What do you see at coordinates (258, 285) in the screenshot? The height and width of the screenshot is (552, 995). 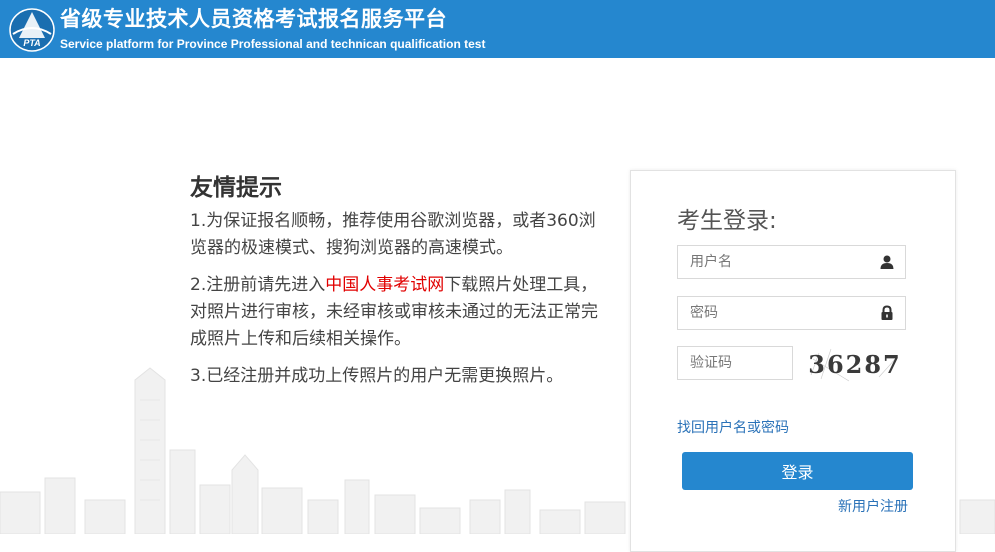 I see `notice-item-2-before: 2.注册前请先进入` at bounding box center [258, 285].